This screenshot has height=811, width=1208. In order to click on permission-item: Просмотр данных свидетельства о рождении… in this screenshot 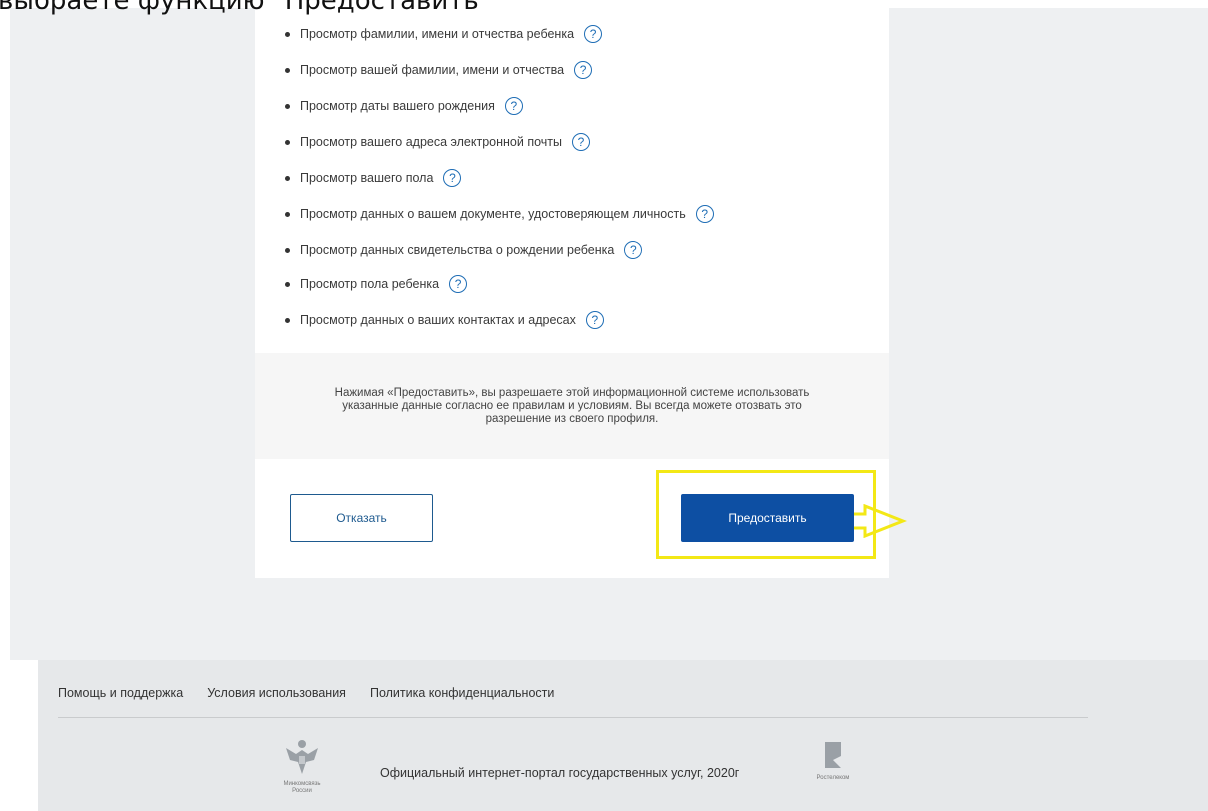, I will do `click(464, 250)`.